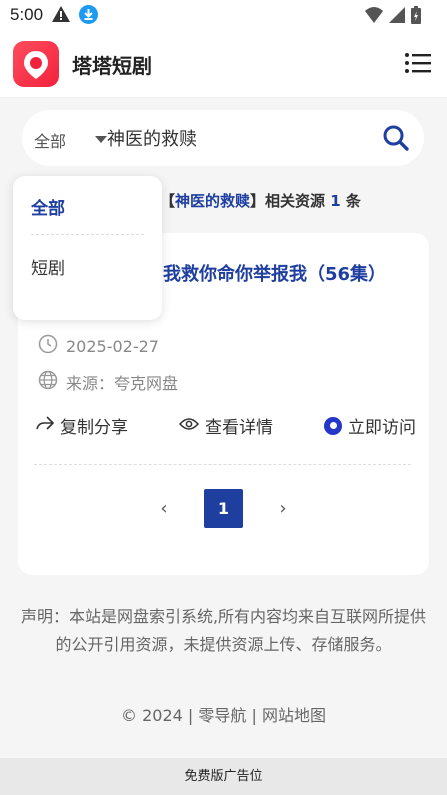 This screenshot has height=795, width=447. I want to click on share-label: 复制分享, so click(94, 428).